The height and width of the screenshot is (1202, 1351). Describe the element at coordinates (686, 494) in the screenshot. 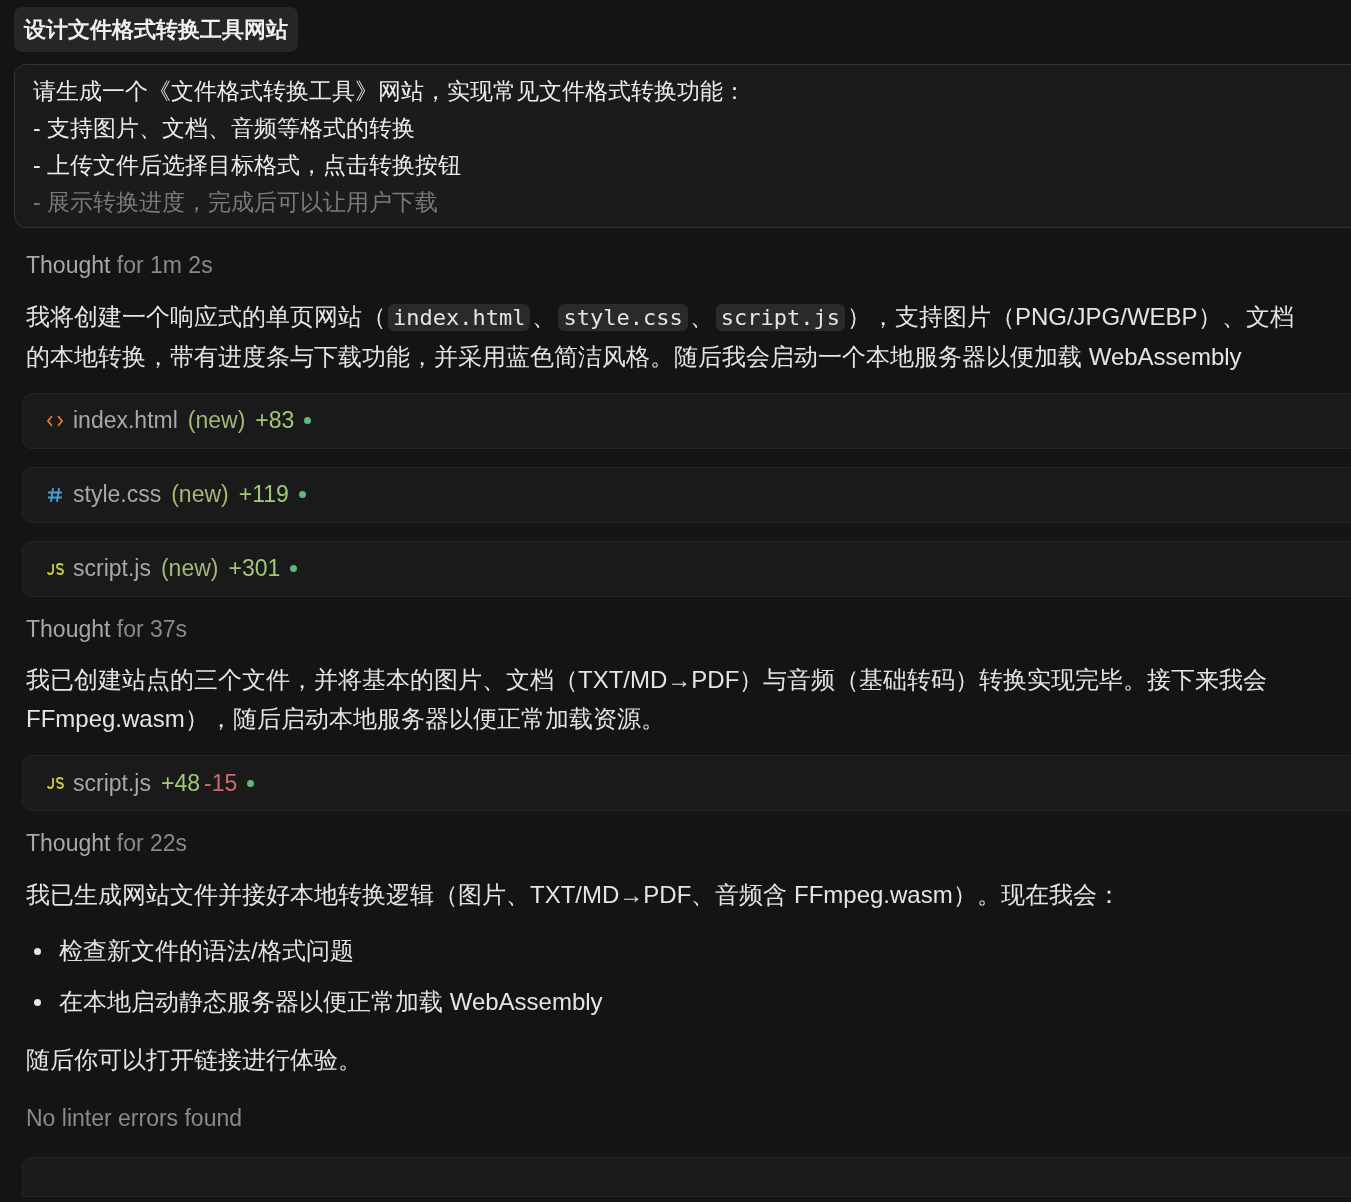

I see `file-change-card: style.css (new) +119` at that location.